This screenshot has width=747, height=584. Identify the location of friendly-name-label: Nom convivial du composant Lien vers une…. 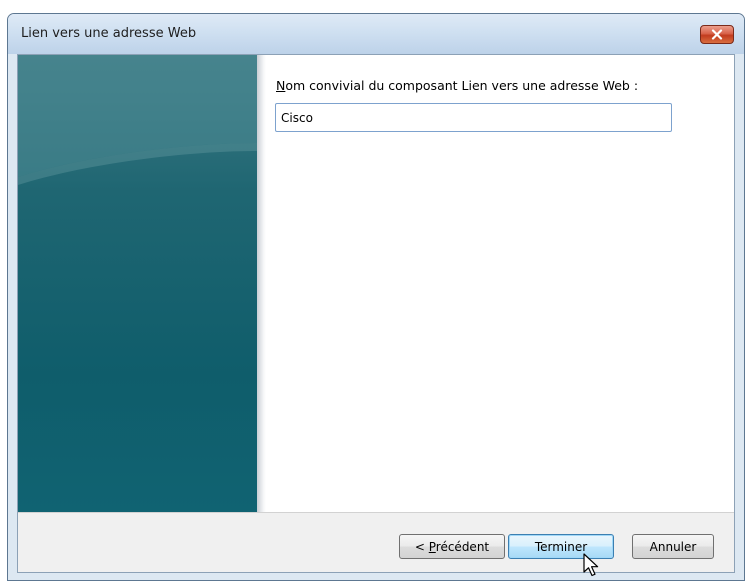
(457, 85).